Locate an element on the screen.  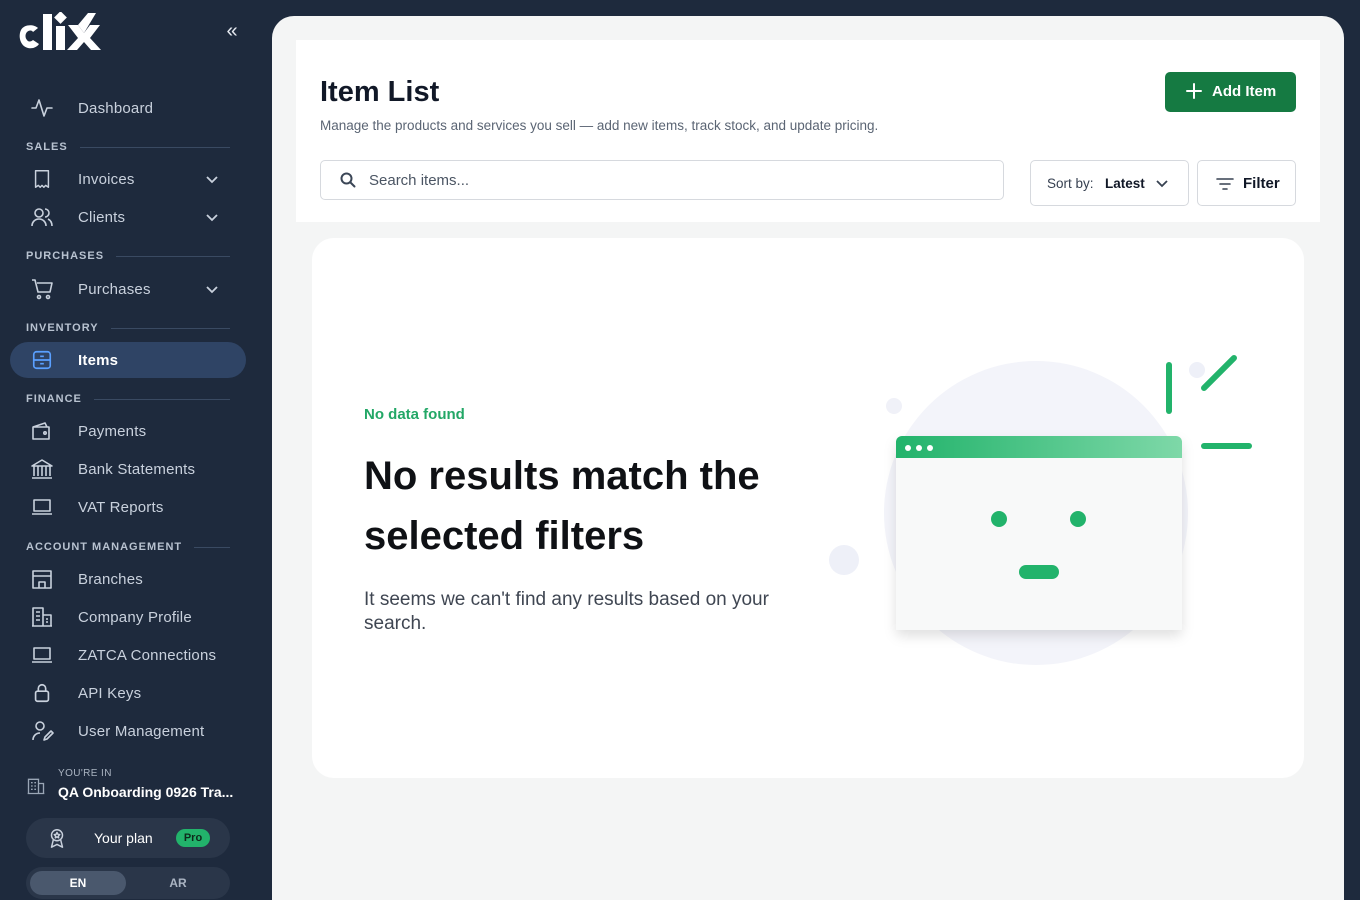
lock-icon is located at coordinates (42, 693).